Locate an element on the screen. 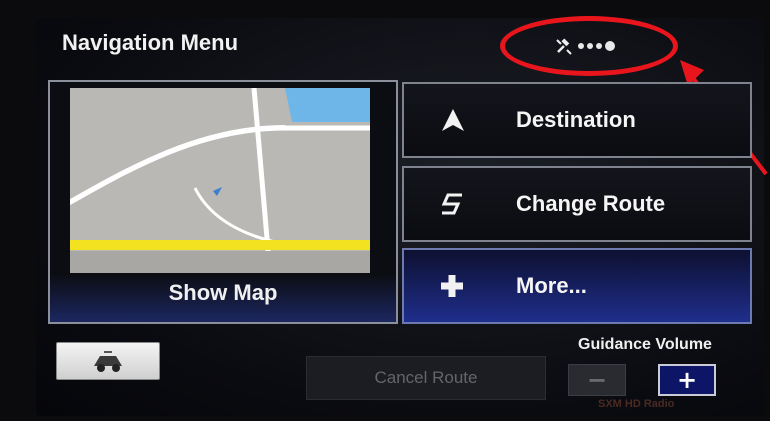 Image resolution: width=770 pixels, height=421 pixels. destination-label: Destination is located at coordinates (576, 119).